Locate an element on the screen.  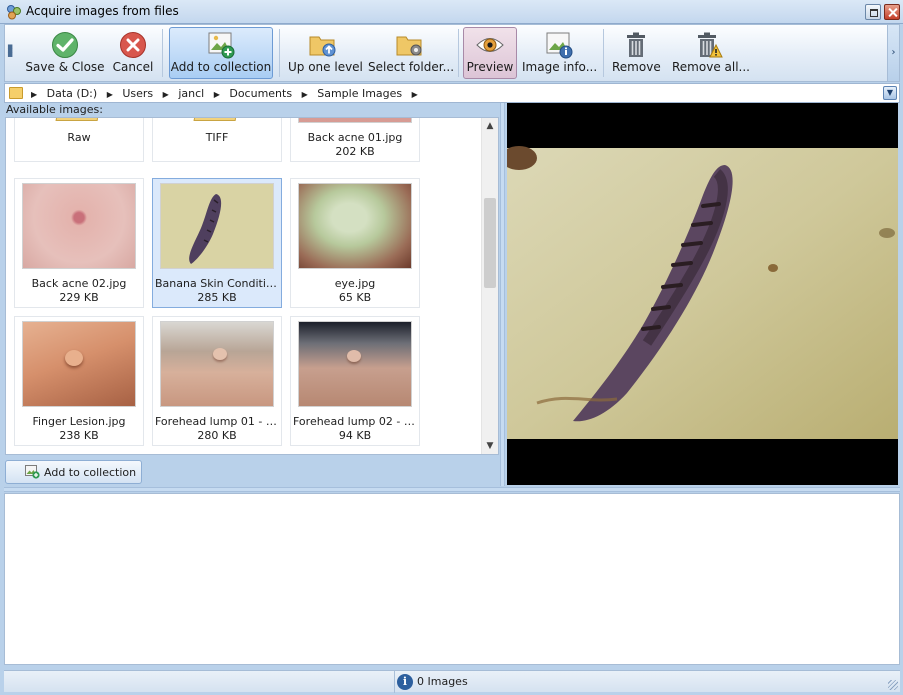
scroll-up-arrow-icon: ▲ is located at coordinates (490, 126).